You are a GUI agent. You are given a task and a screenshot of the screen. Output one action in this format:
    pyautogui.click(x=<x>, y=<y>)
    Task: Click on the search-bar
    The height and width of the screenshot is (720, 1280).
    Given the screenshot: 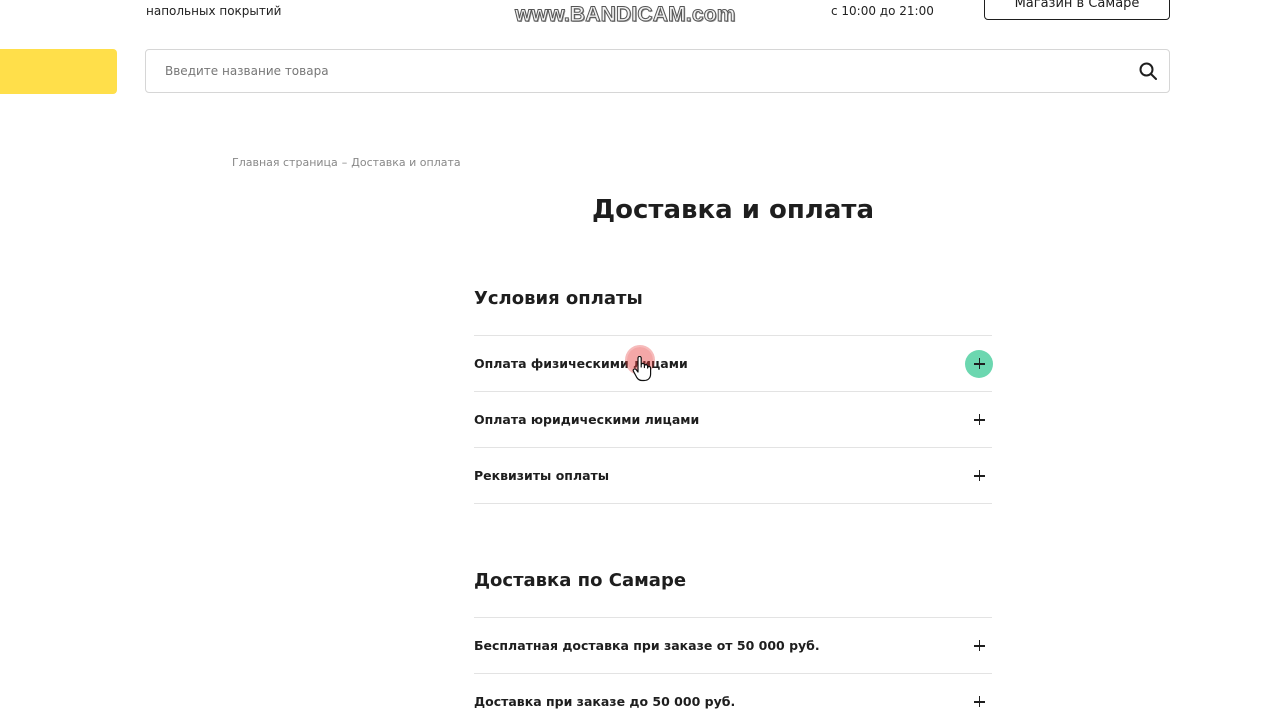 What is the action you would take?
    pyautogui.click(x=657, y=71)
    